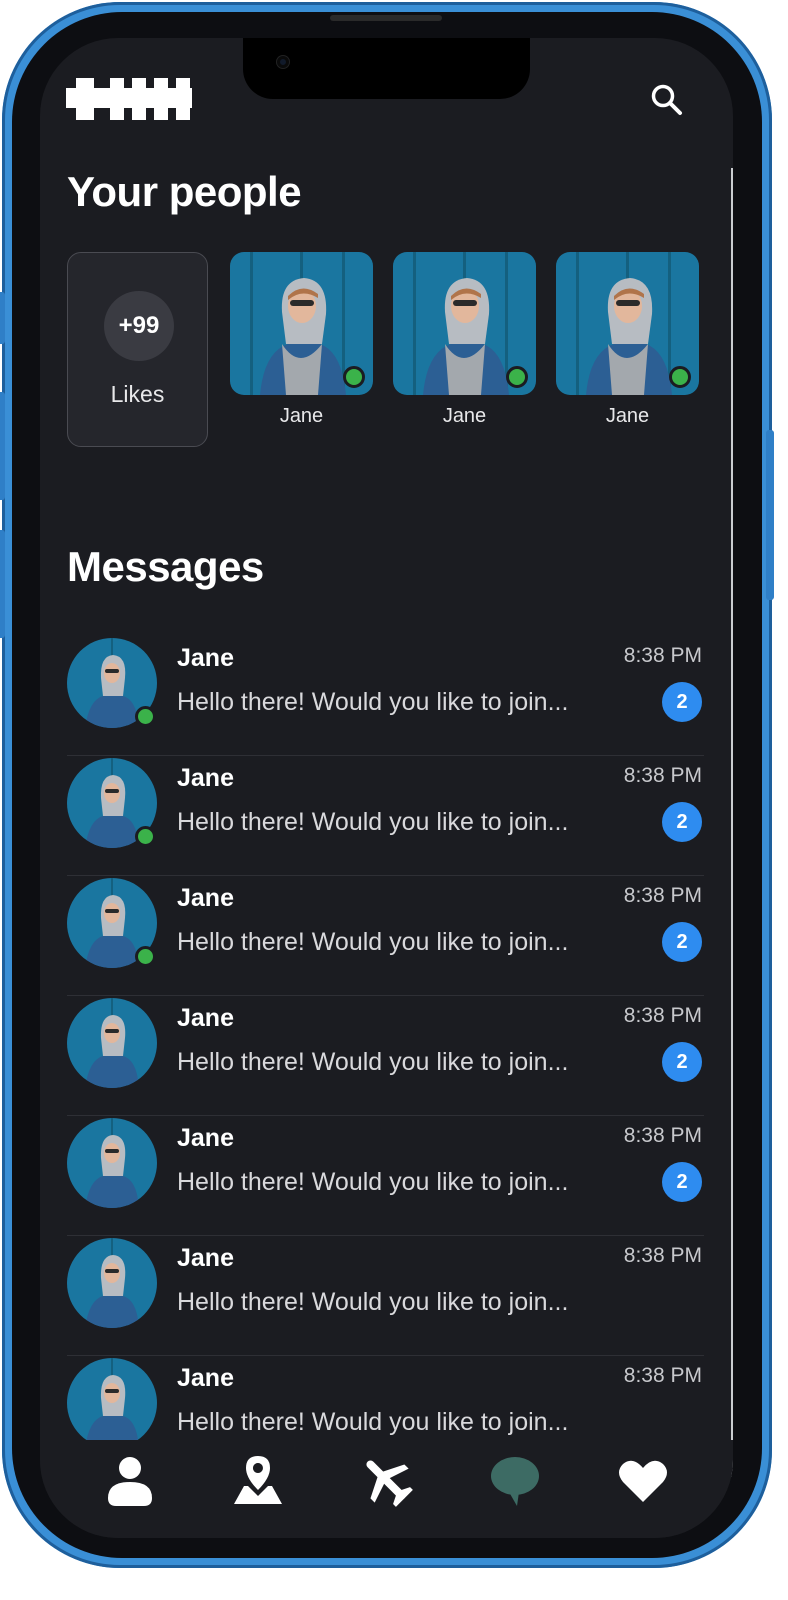 This screenshot has height=1600, width=788. Describe the element at coordinates (283, 62) in the screenshot. I see `front-camera` at that location.